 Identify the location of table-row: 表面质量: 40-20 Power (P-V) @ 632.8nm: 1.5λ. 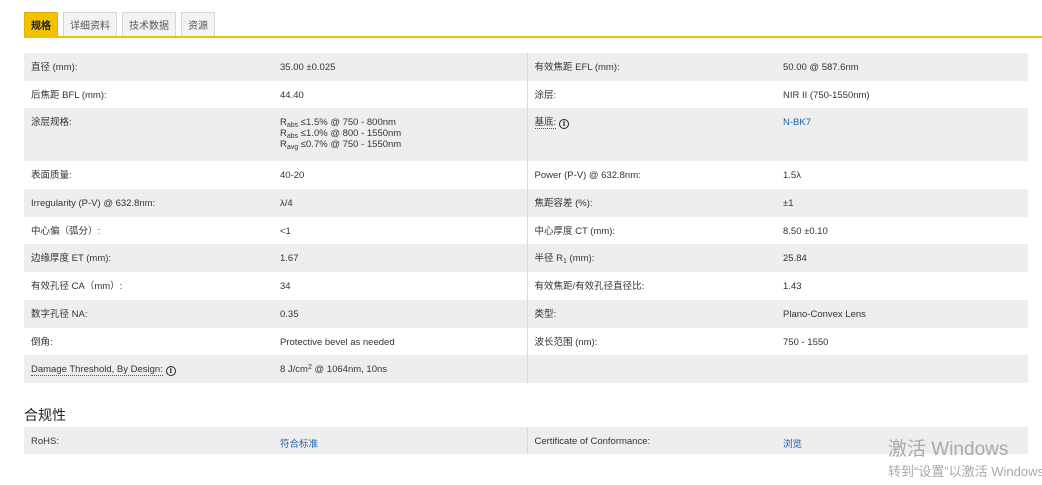
(526, 175).